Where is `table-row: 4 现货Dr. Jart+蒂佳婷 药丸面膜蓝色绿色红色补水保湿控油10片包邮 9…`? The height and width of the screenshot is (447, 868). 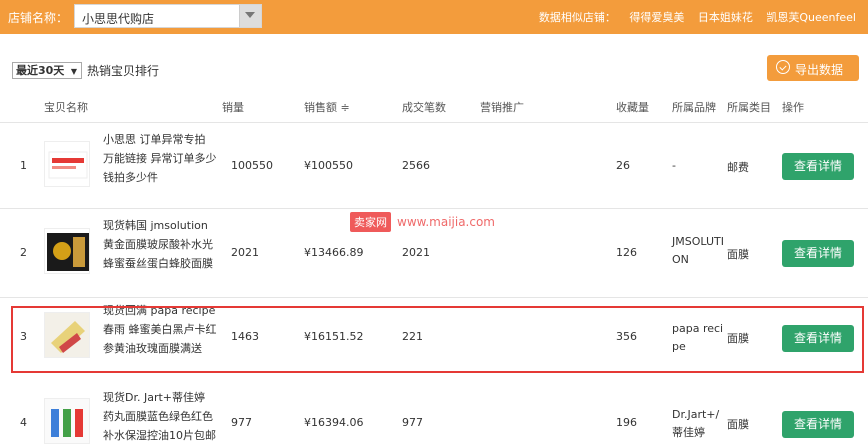 table-row: 4 现货Dr. Jart+蒂佳婷 药丸面膜蓝色绿色红色补水保湿控油10片包邮 9… is located at coordinates (434, 413).